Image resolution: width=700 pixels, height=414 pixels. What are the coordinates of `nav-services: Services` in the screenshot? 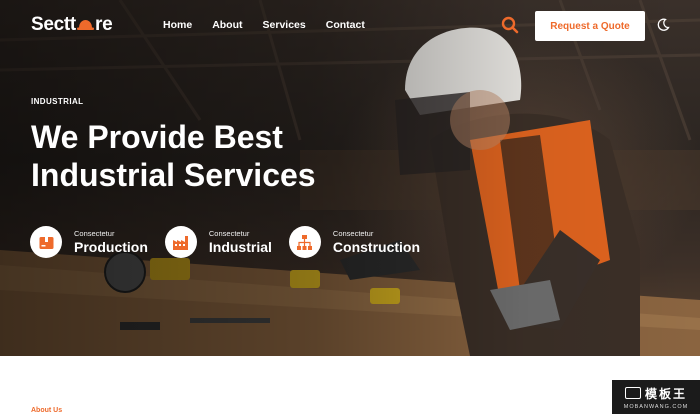 It's located at (284, 25).